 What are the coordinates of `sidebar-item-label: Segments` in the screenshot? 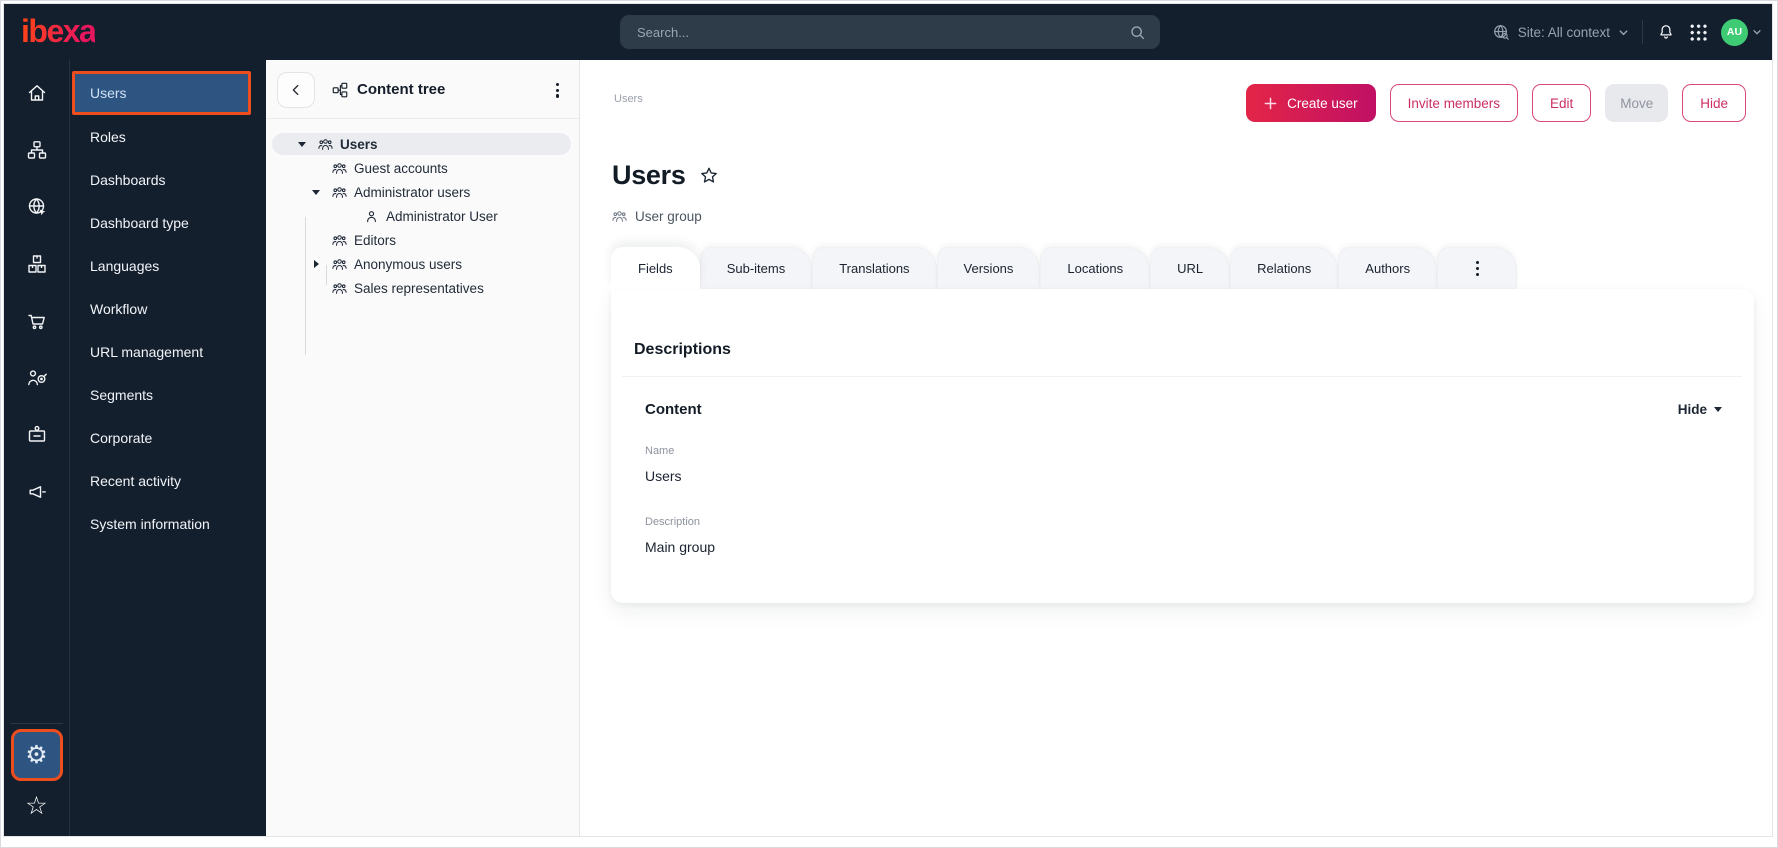 It's located at (122, 394).